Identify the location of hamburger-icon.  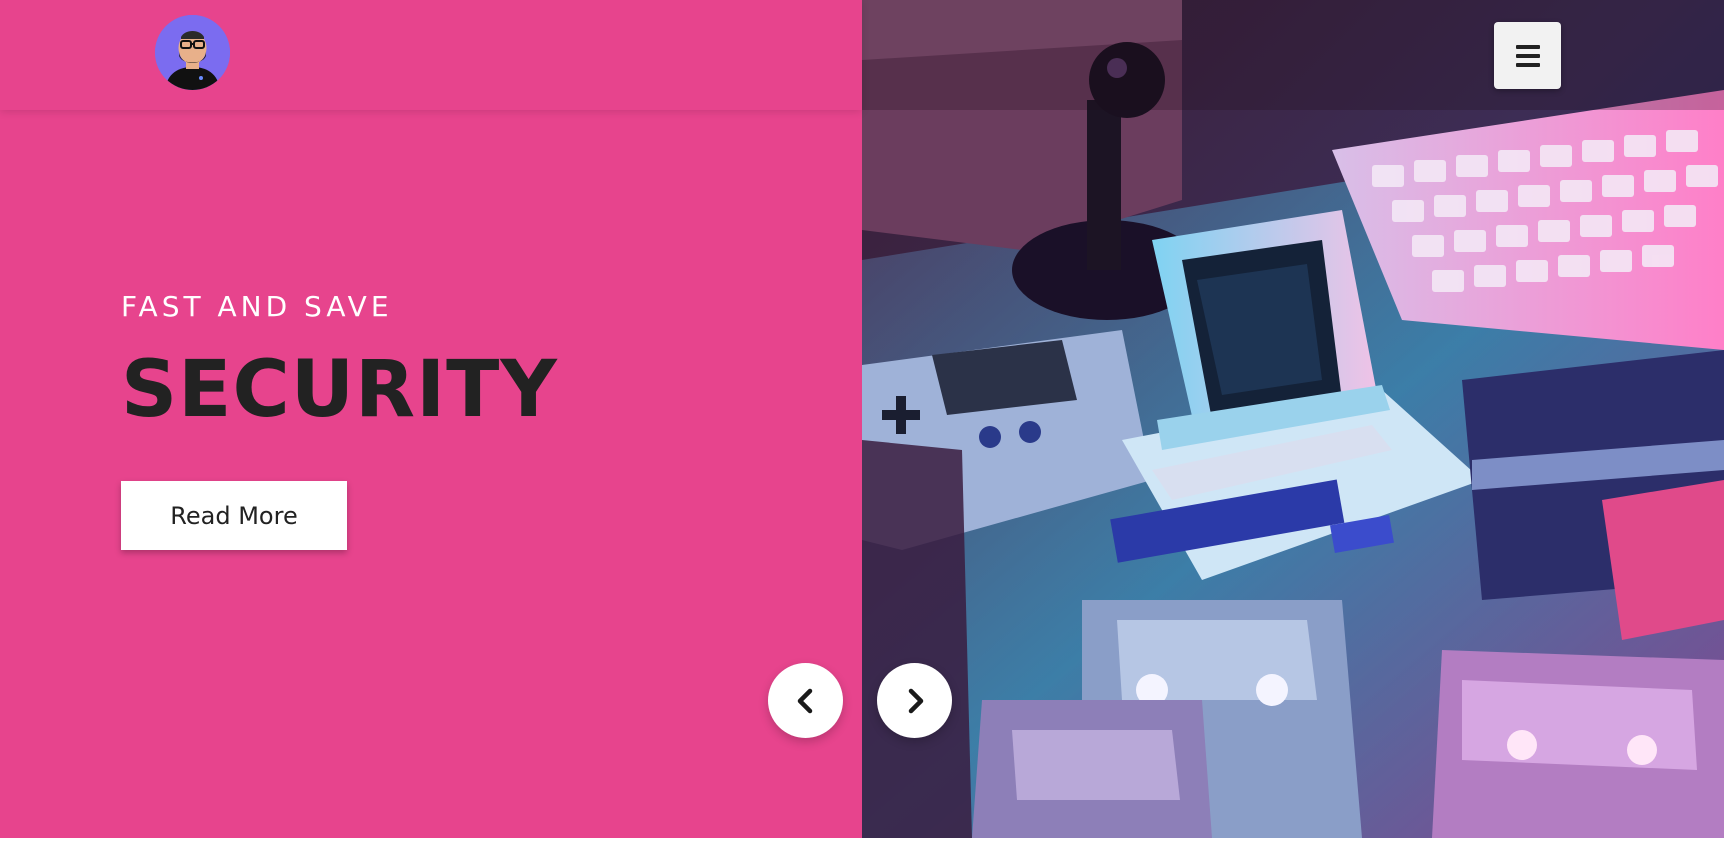
(1527, 55).